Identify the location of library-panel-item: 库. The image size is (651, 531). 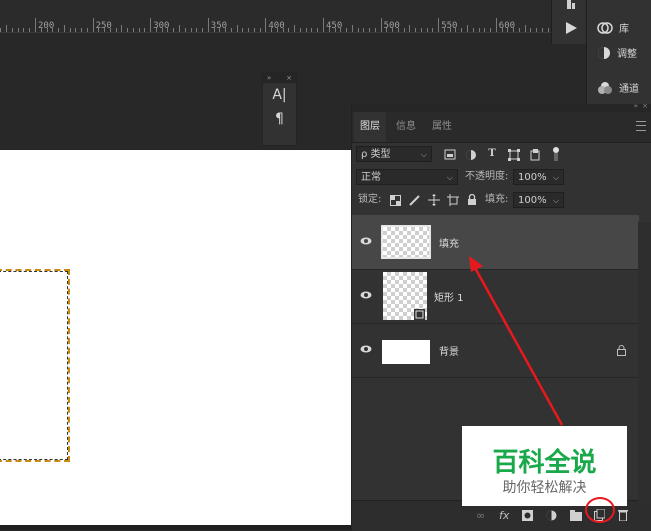
(619, 27).